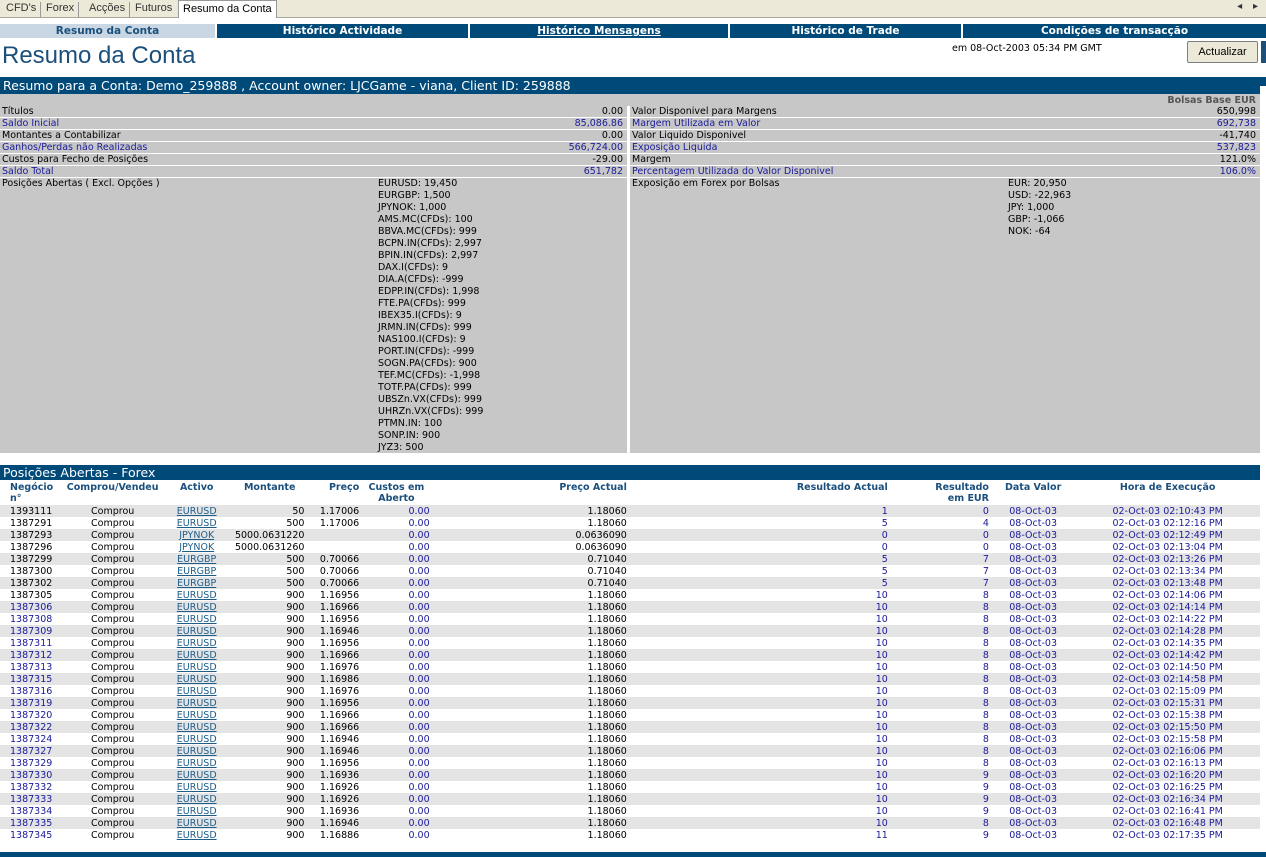 This screenshot has width=1266, height=857. Describe the element at coordinates (1222, 52) in the screenshot. I see `refresh-button: Actualizar` at that location.